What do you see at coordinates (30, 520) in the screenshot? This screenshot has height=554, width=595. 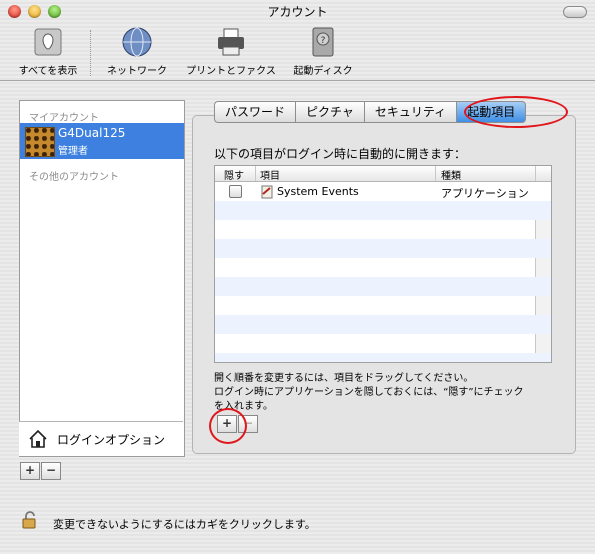 I see `lock-icon` at bounding box center [30, 520].